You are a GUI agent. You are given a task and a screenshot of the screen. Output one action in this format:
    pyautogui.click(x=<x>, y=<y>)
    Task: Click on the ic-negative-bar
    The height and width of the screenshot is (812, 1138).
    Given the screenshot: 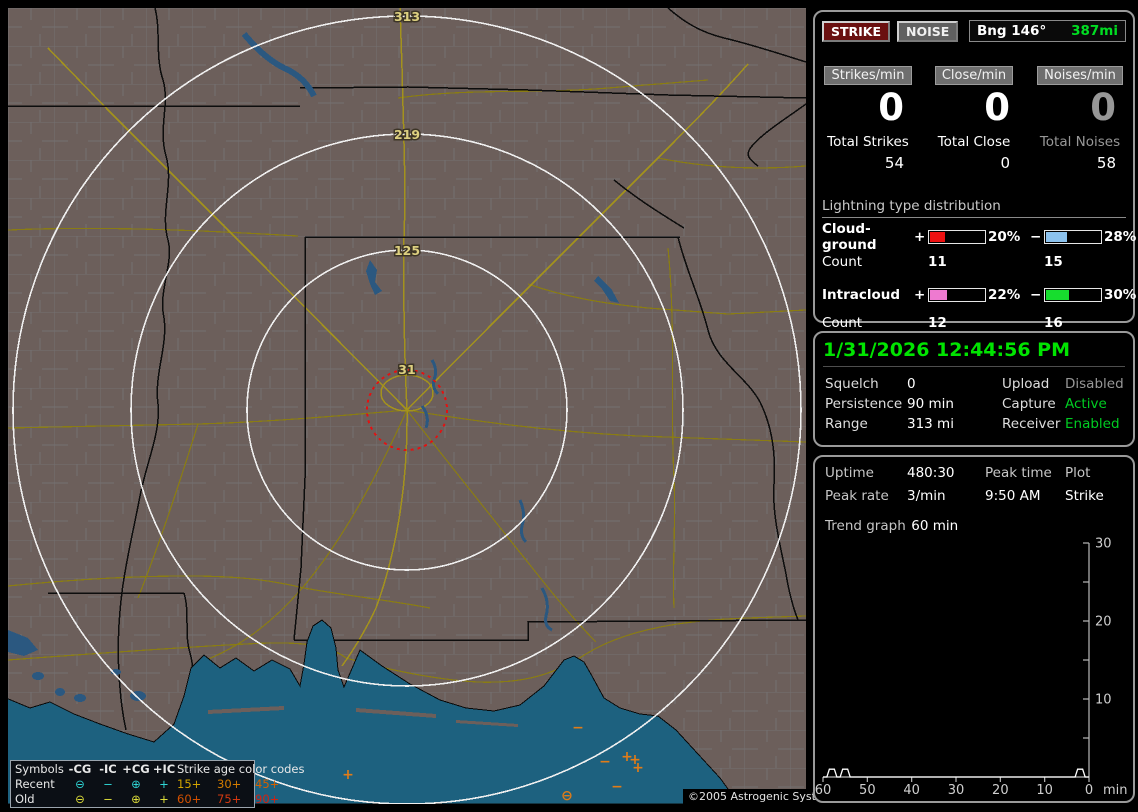 What is the action you would take?
    pyautogui.click(x=1073, y=294)
    